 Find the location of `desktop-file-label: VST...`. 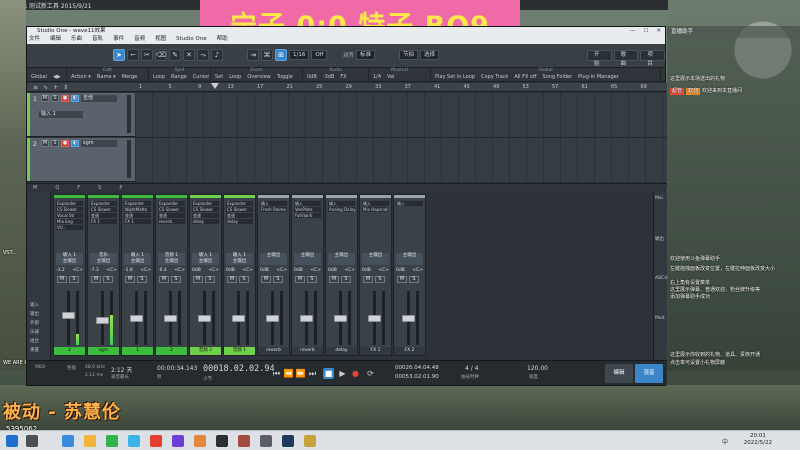

desktop-file-label: VST... is located at coordinates (10, 253).